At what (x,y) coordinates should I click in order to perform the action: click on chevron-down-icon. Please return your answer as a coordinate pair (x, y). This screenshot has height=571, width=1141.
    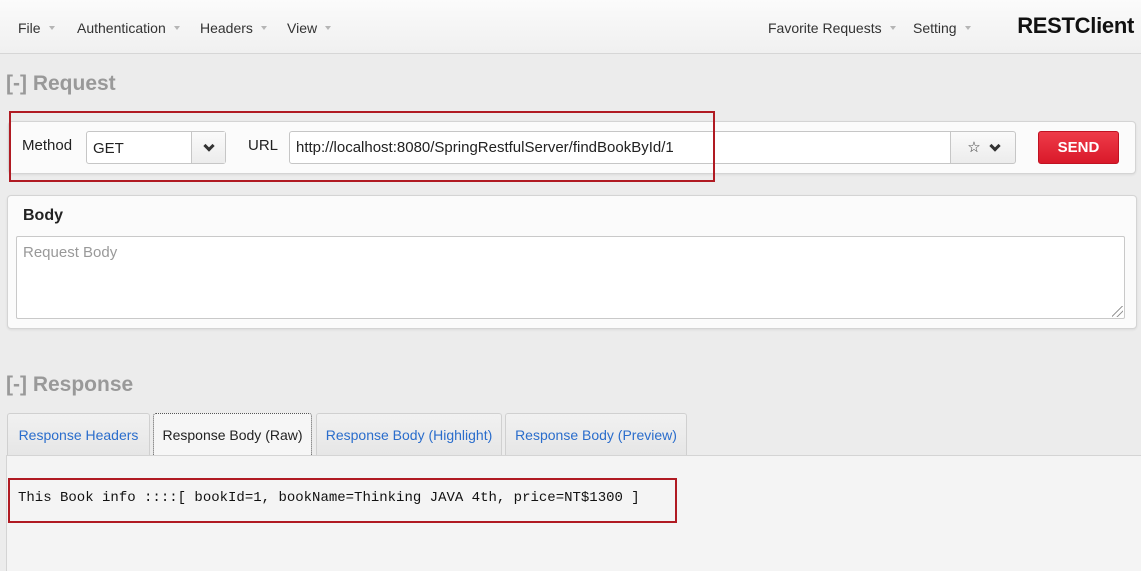
    Looking at the image, I should click on (995, 145).